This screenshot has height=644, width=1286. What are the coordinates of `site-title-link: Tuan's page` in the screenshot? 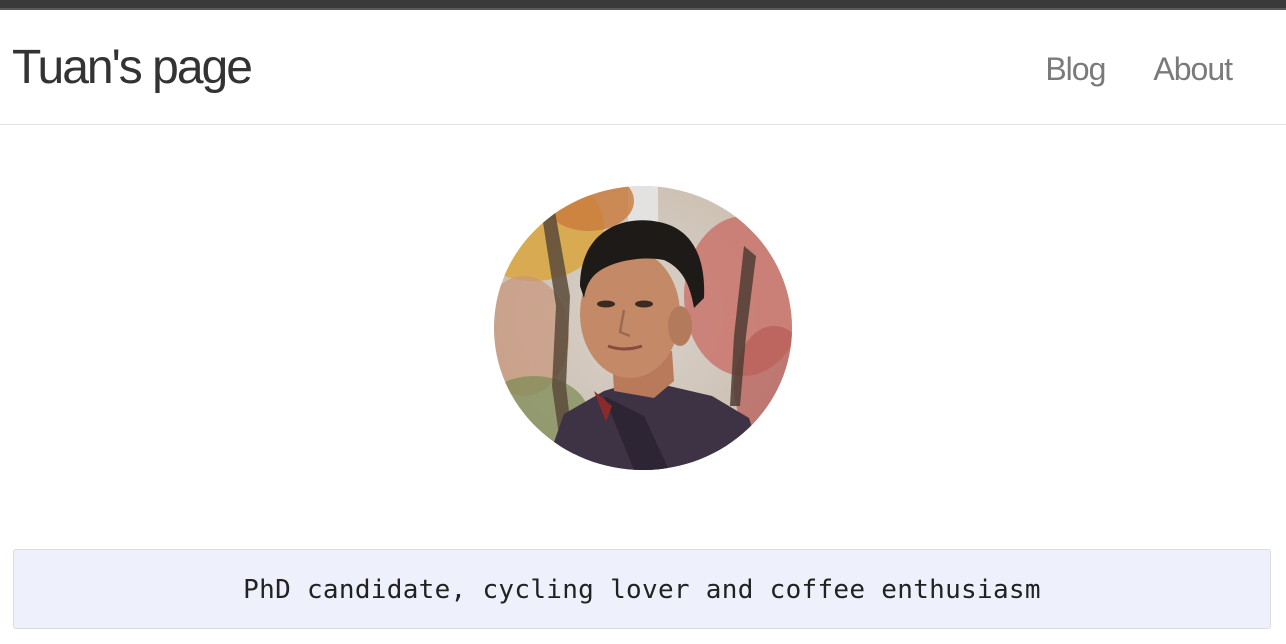 It's located at (132, 68).